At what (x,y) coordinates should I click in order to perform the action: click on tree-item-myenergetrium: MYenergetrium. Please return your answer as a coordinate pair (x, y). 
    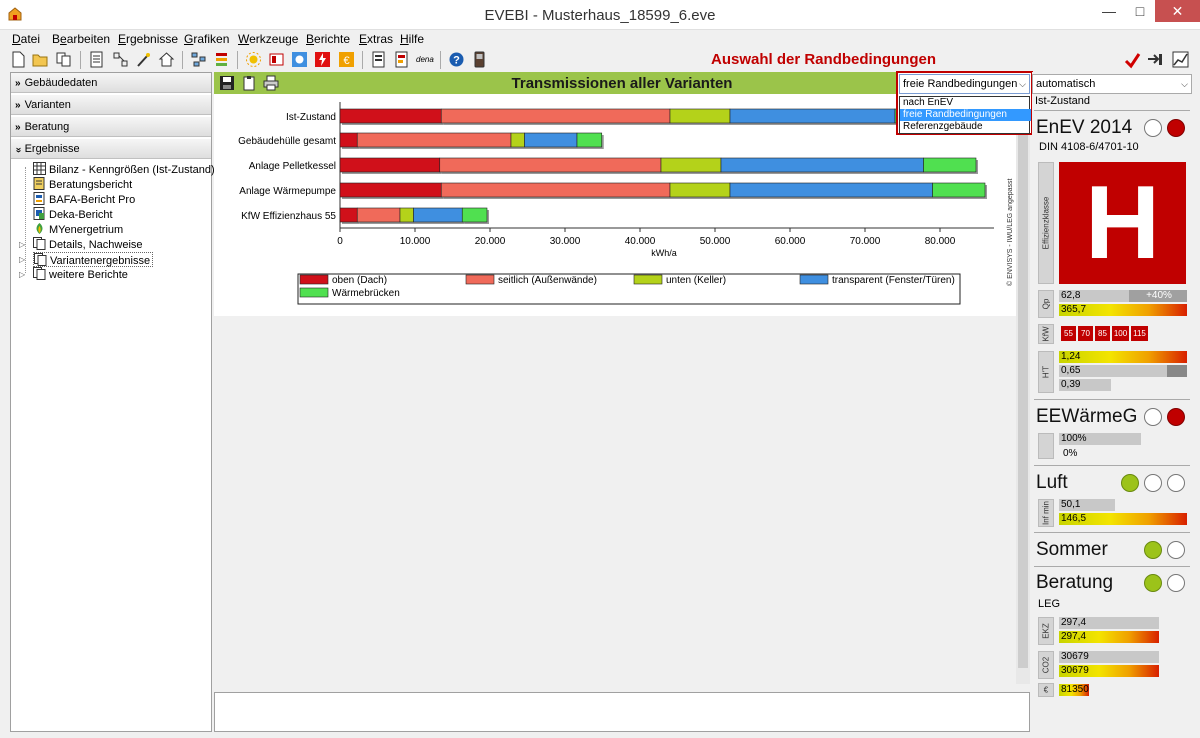
    Looking at the image, I should click on (78, 229).